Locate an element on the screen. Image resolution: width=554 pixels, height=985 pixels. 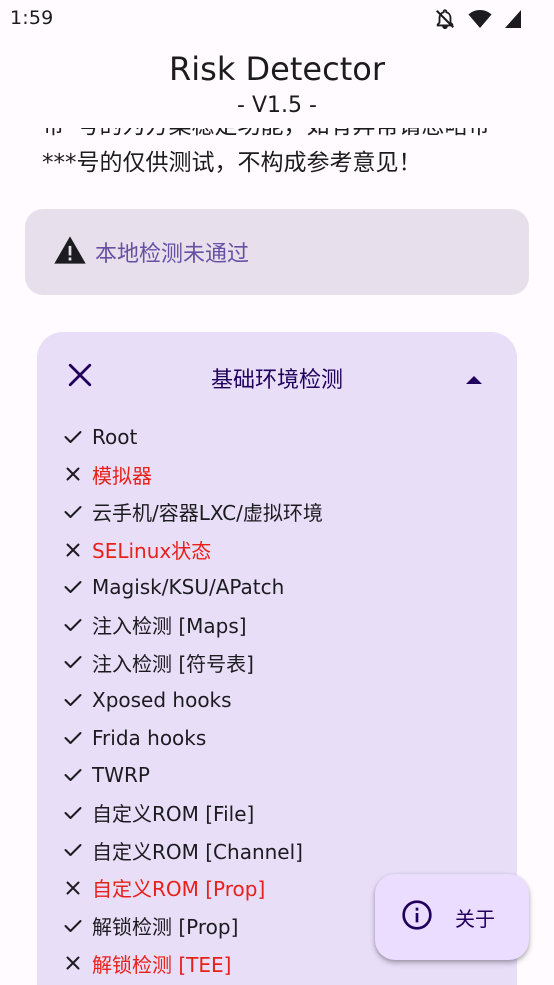
check-item: 解锁检测 [TEE] is located at coordinates (193, 963).